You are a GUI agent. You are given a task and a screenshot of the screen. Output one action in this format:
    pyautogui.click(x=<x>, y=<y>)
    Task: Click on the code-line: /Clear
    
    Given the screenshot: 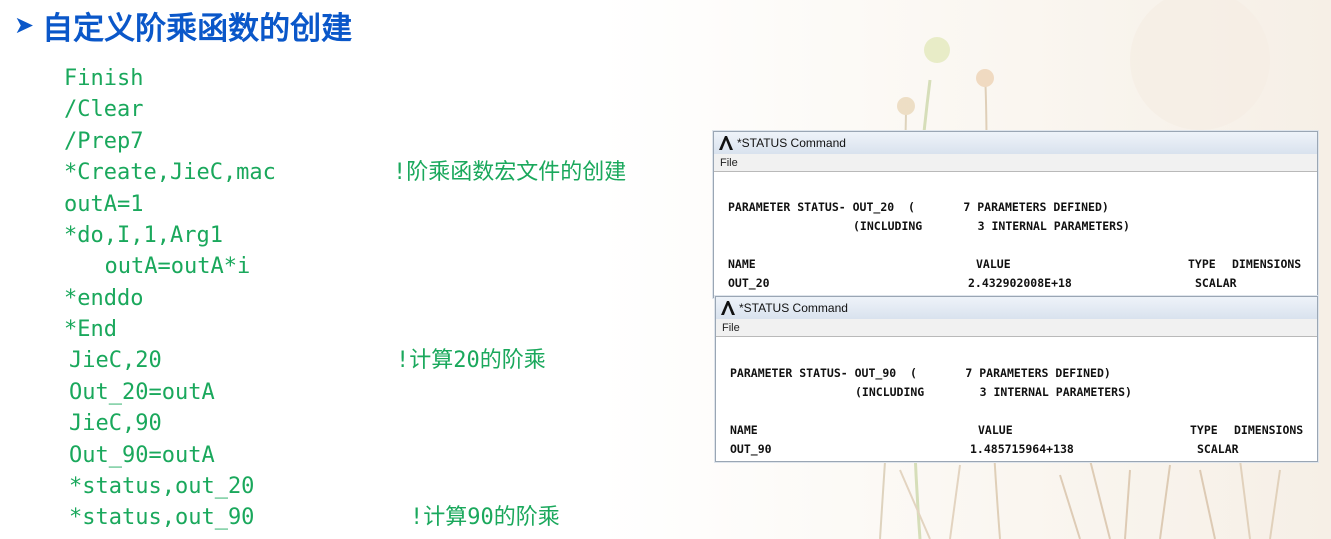 What is the action you would take?
    pyautogui.click(x=104, y=109)
    